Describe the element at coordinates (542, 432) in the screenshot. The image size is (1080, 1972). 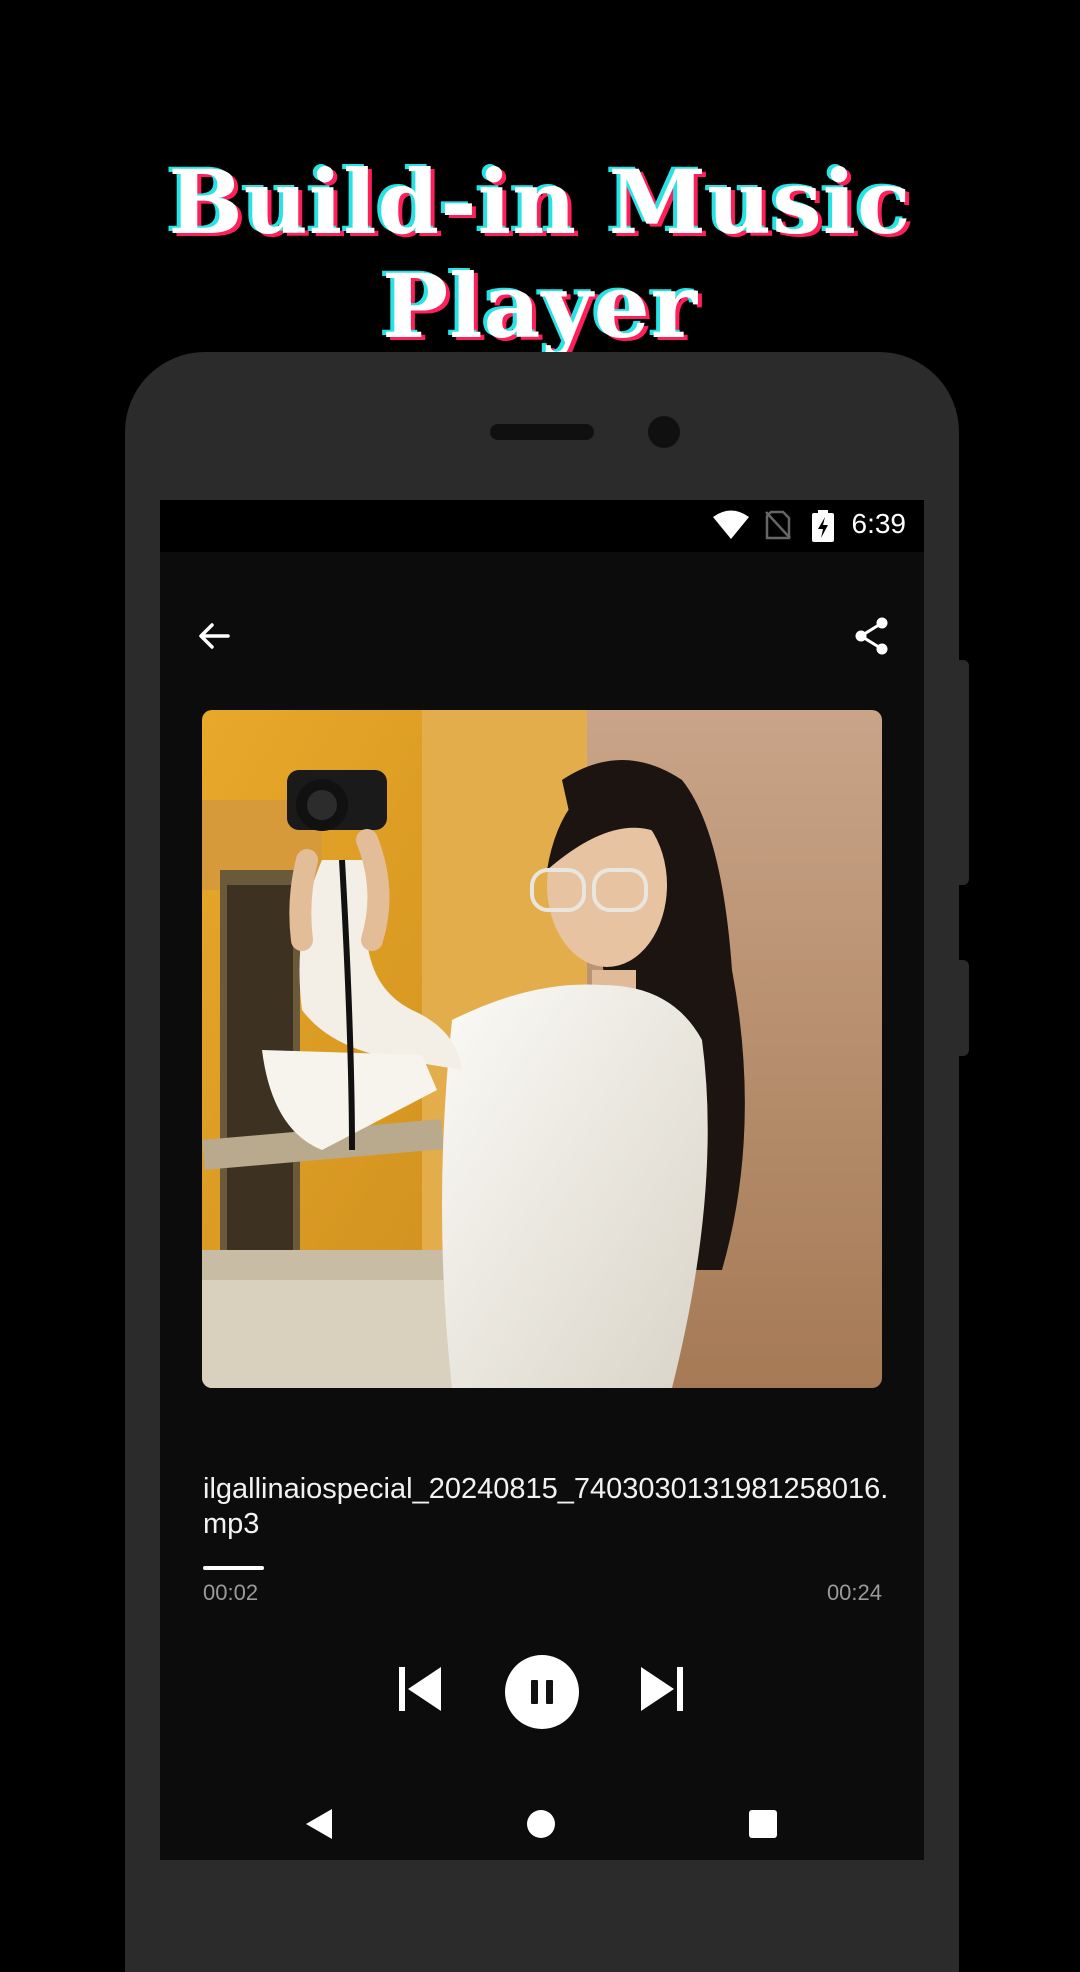
I see `phone-speaker` at that location.